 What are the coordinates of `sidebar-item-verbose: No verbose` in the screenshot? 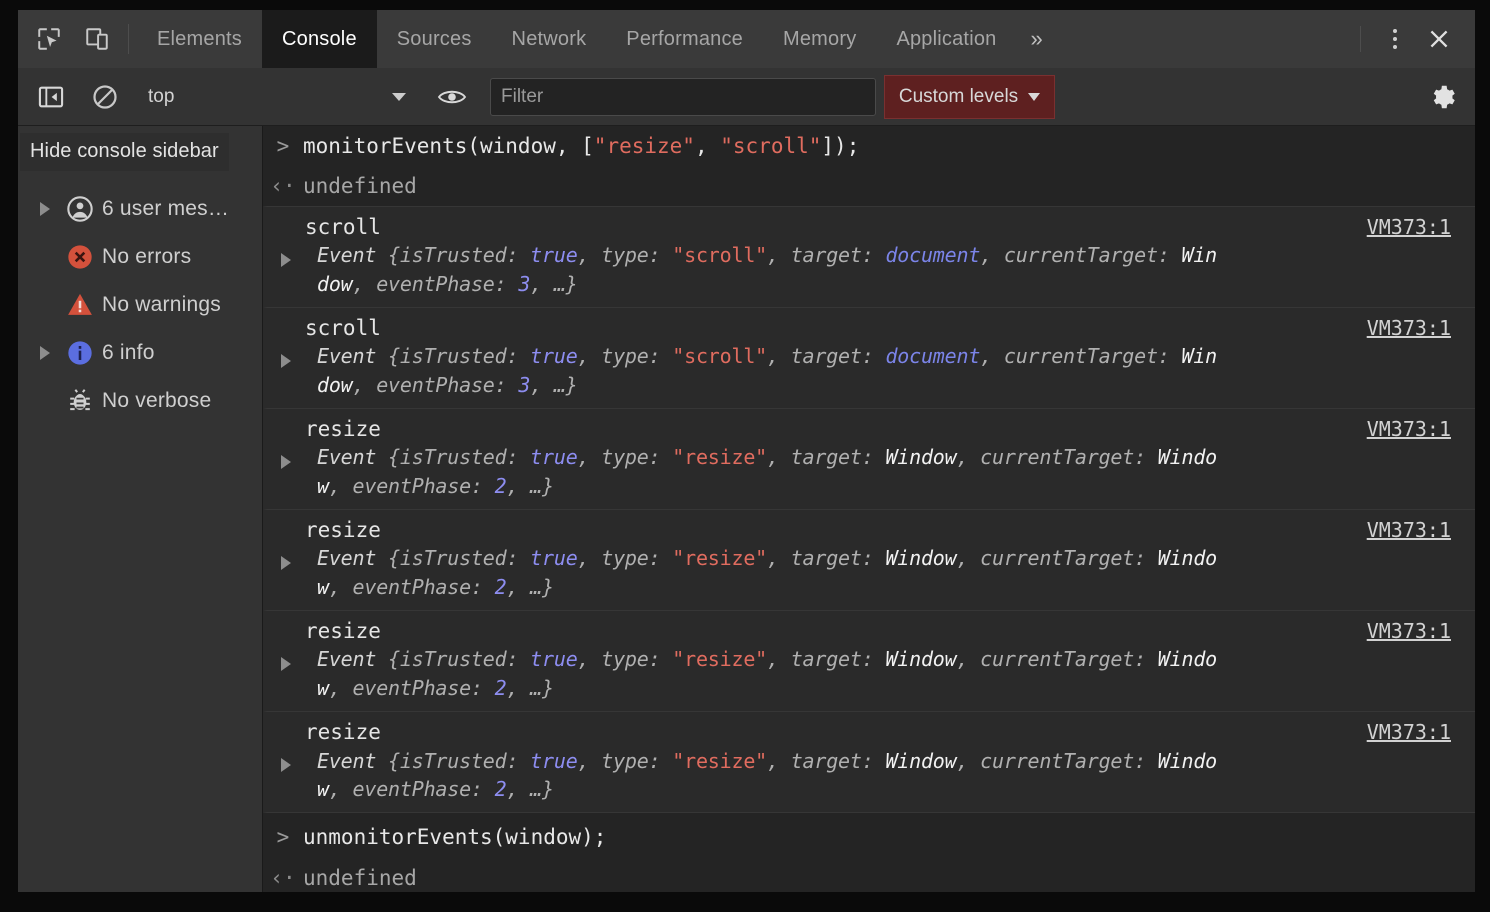 It's located at (140, 401).